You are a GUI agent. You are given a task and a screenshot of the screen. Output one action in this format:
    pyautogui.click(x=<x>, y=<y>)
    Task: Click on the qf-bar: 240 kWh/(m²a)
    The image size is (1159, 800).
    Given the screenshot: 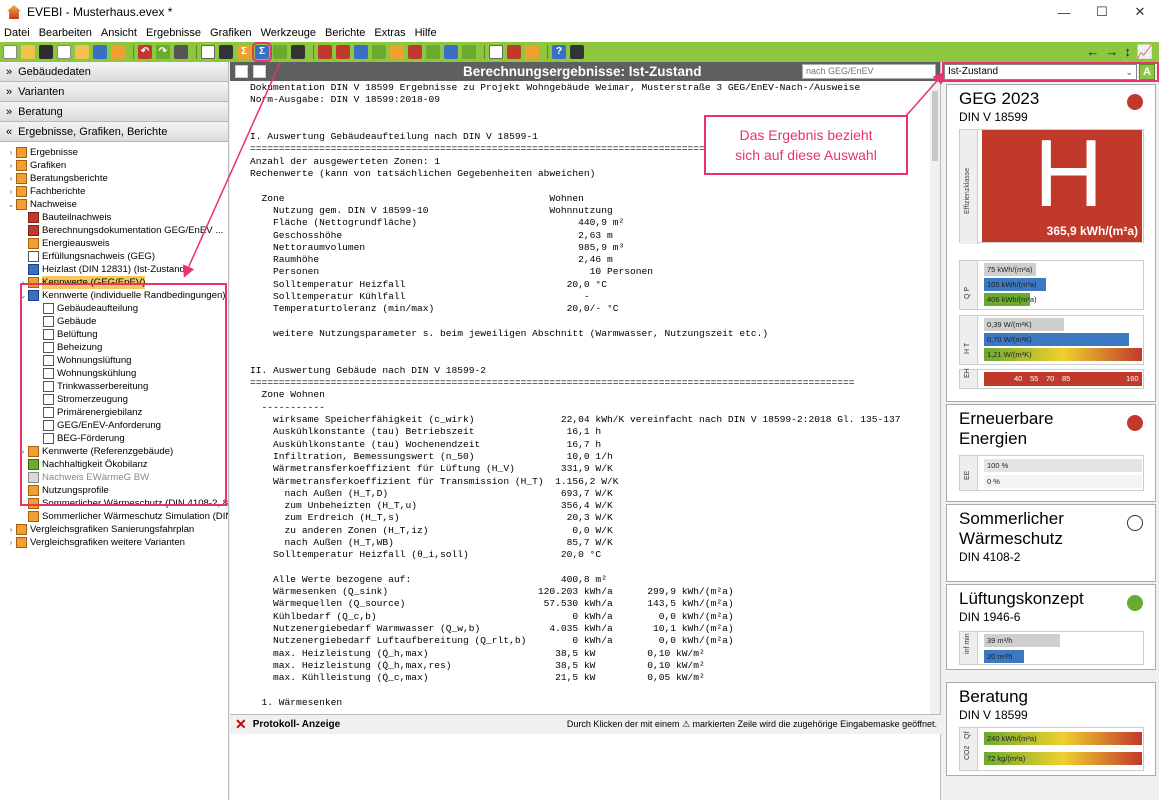 What is the action you would take?
    pyautogui.click(x=1063, y=738)
    